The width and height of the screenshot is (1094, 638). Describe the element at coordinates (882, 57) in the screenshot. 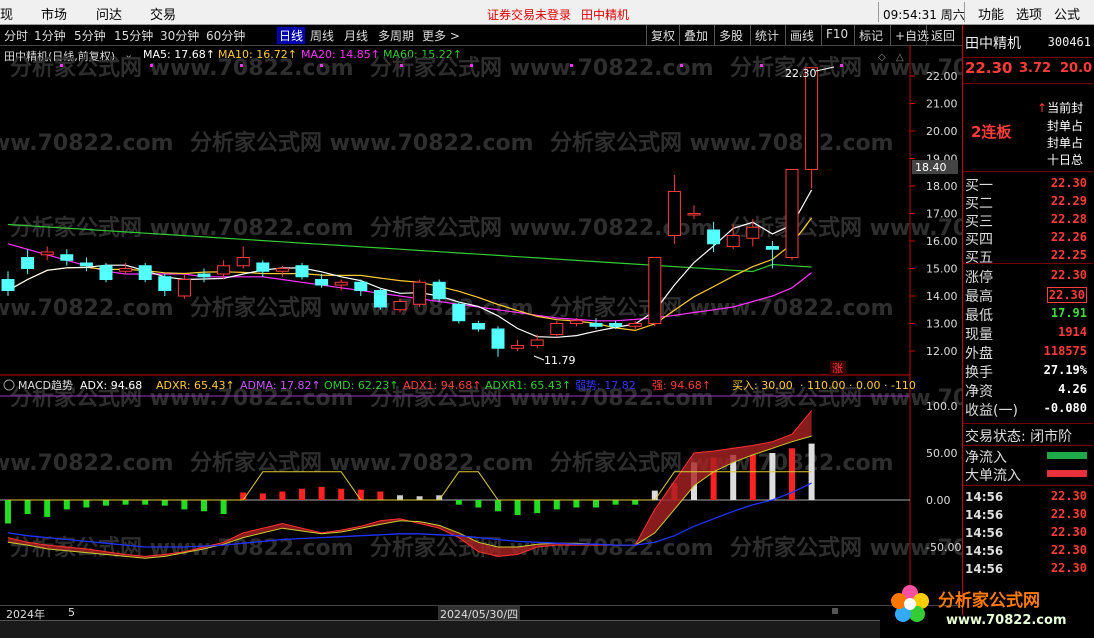

I see `diamond-icon: ◇` at that location.